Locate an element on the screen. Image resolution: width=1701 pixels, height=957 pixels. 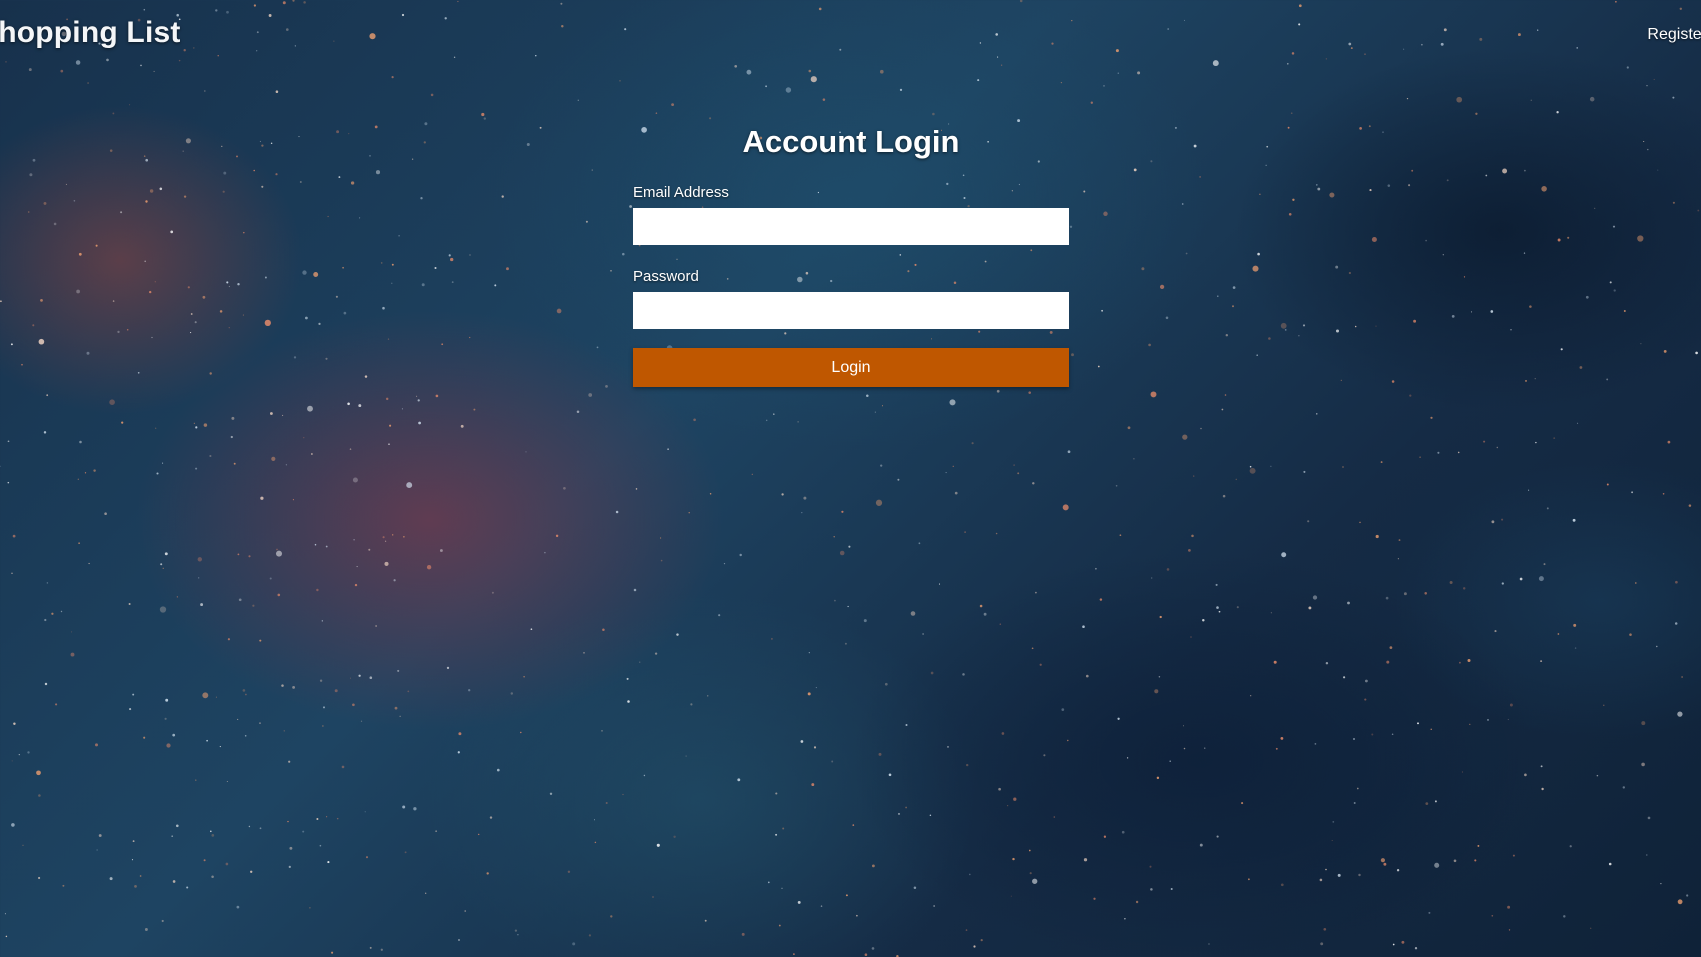
password-label: Password is located at coordinates (666, 276).